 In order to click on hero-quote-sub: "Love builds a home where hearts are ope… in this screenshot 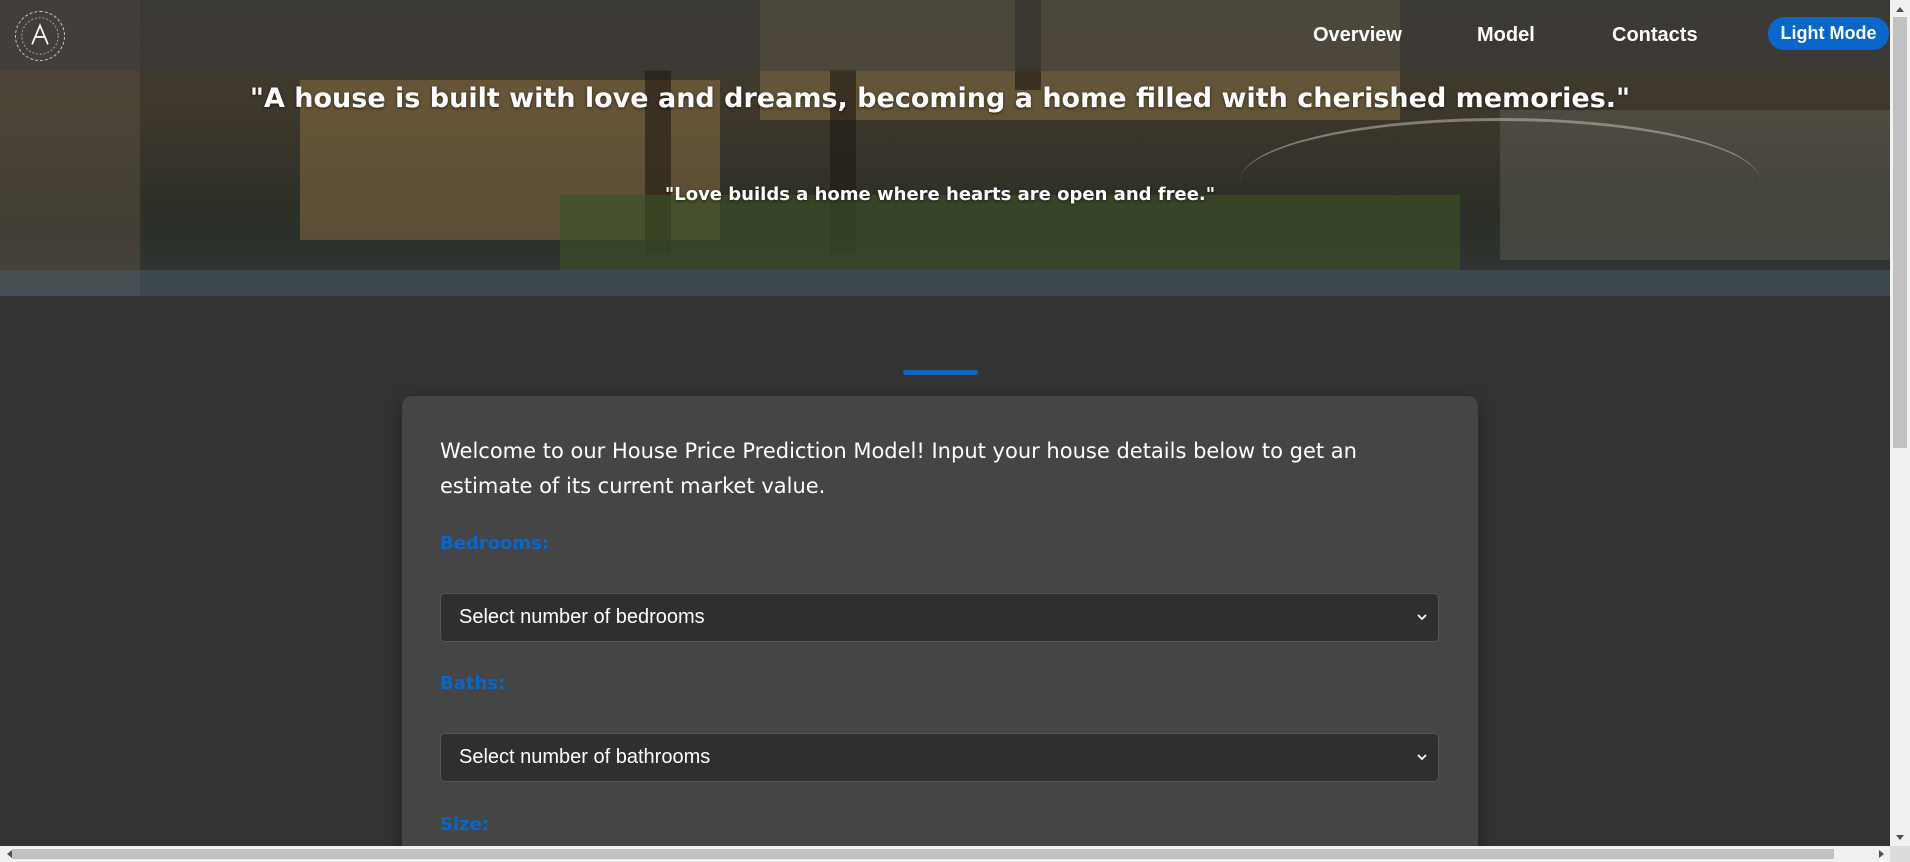, I will do `click(940, 194)`.